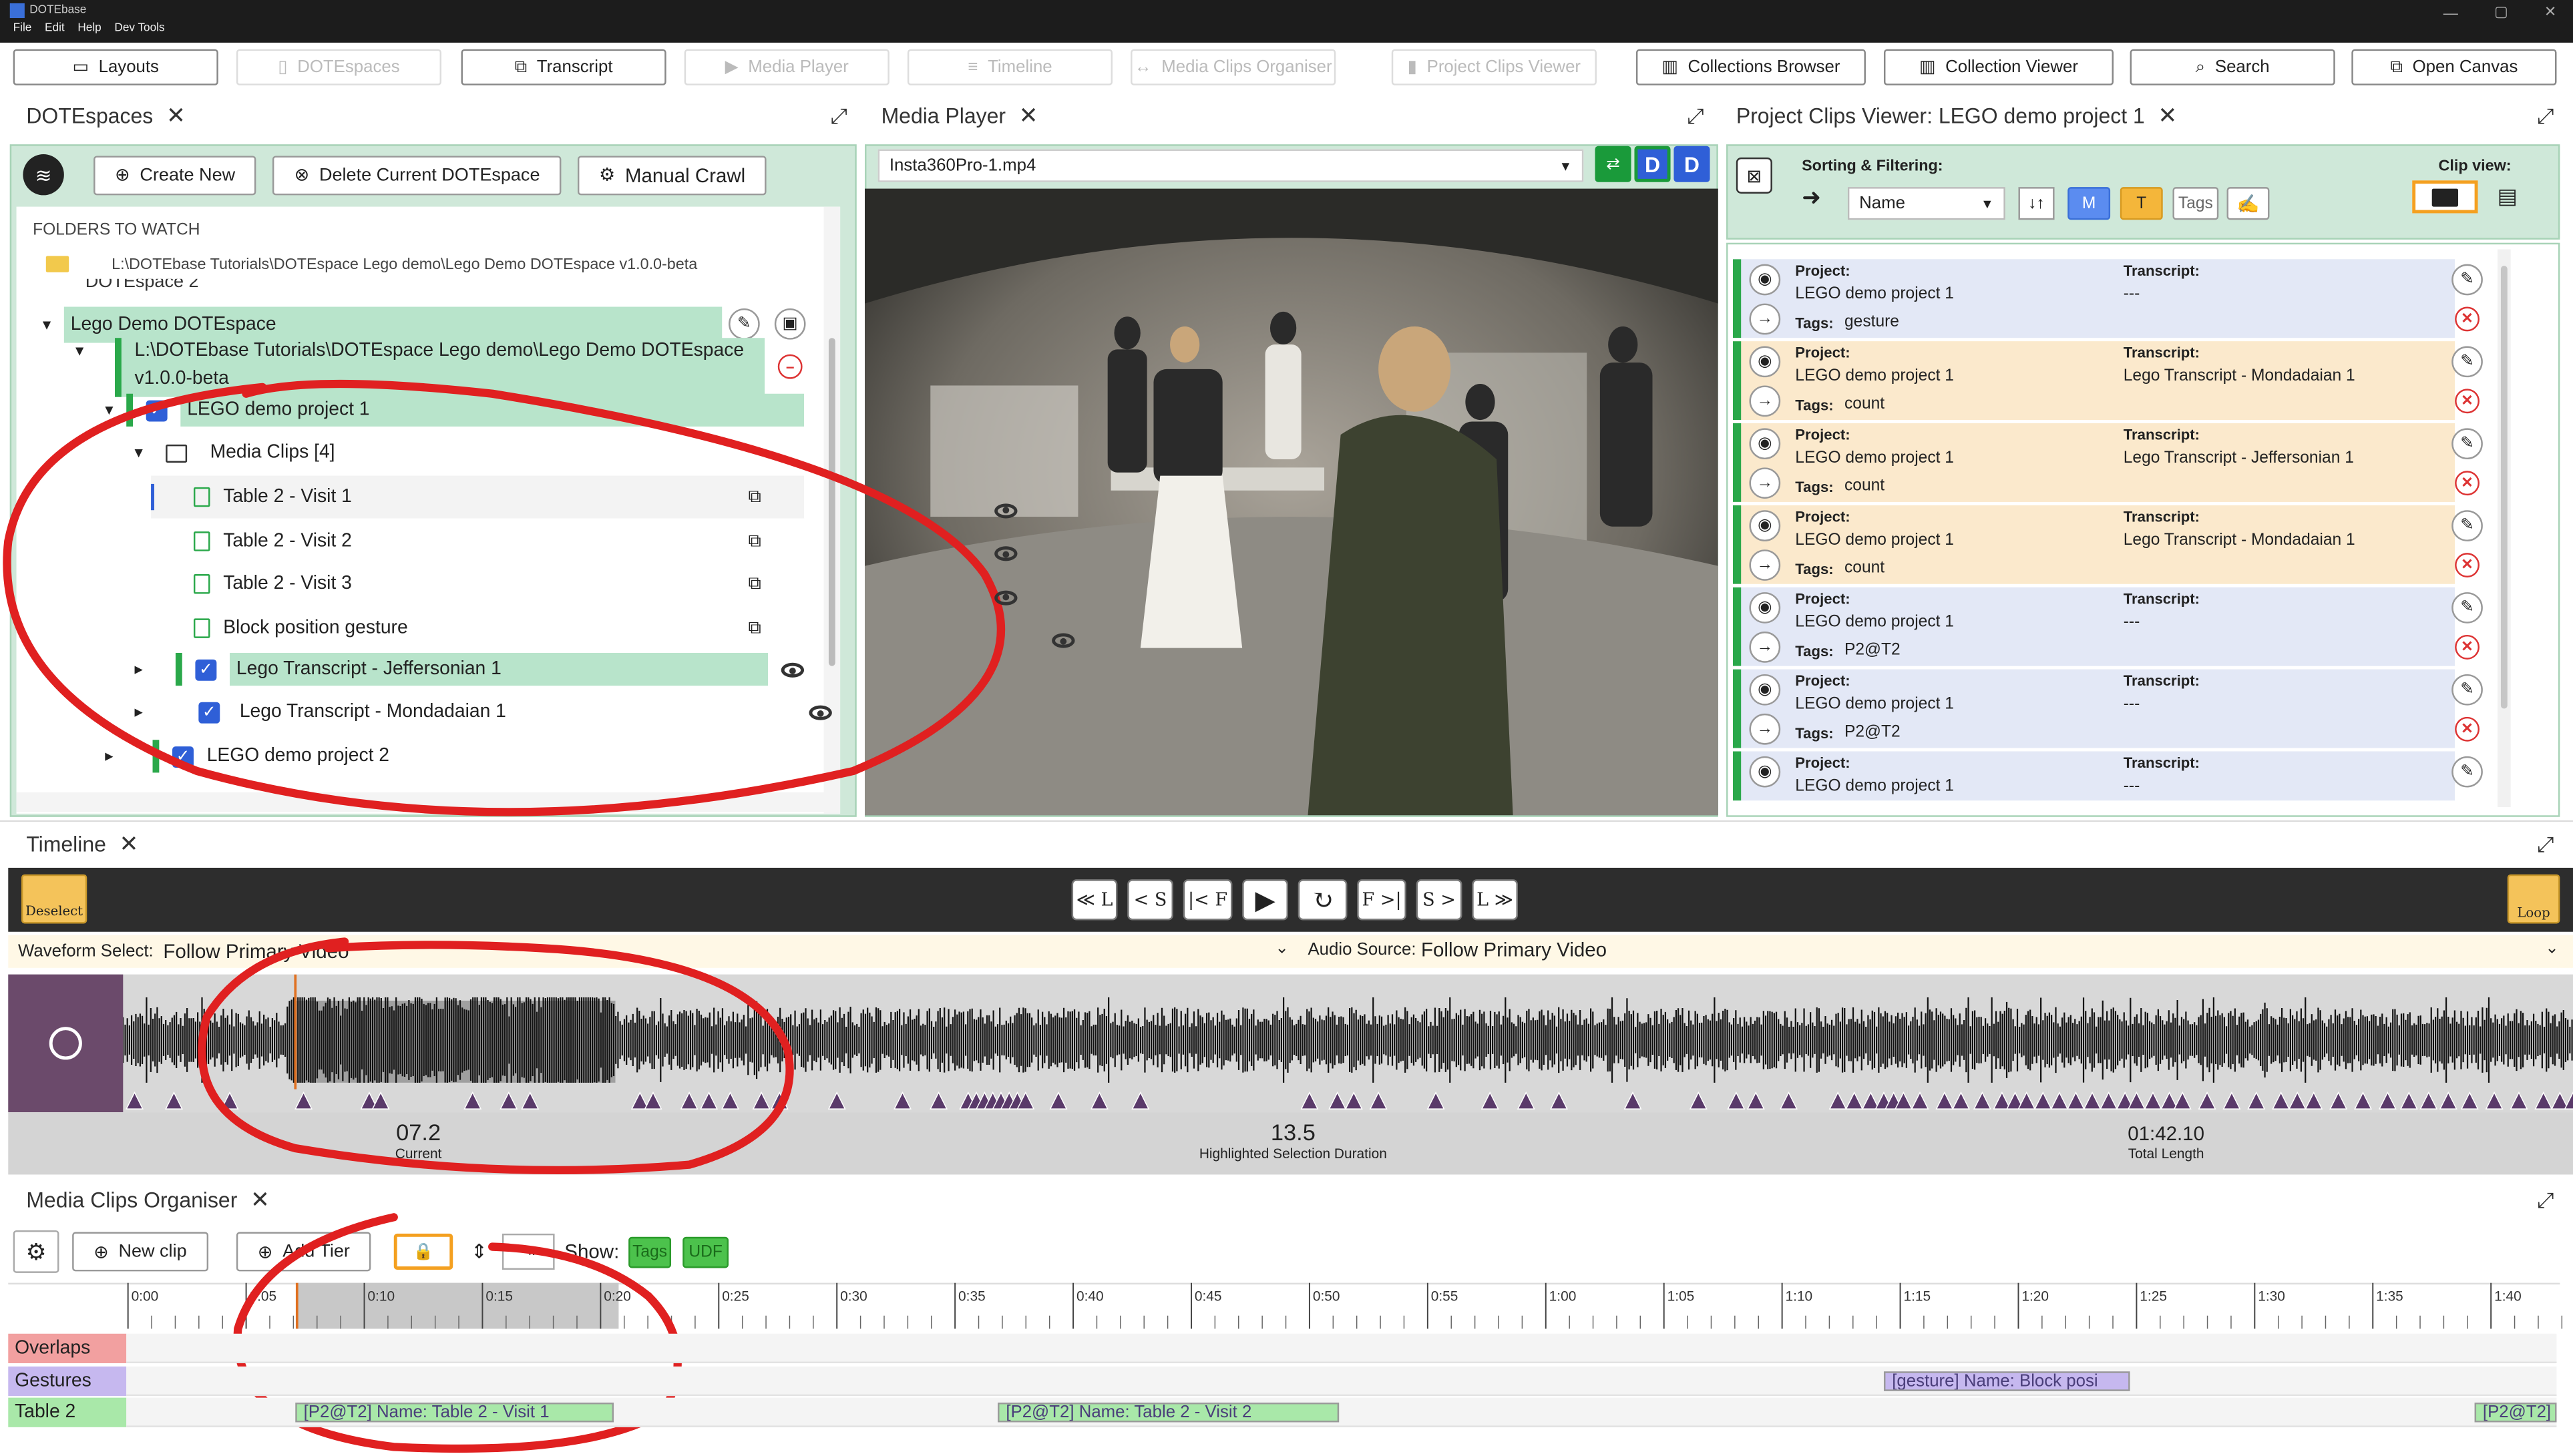  I want to click on edit-dotespace-icon: ✎, so click(744, 324).